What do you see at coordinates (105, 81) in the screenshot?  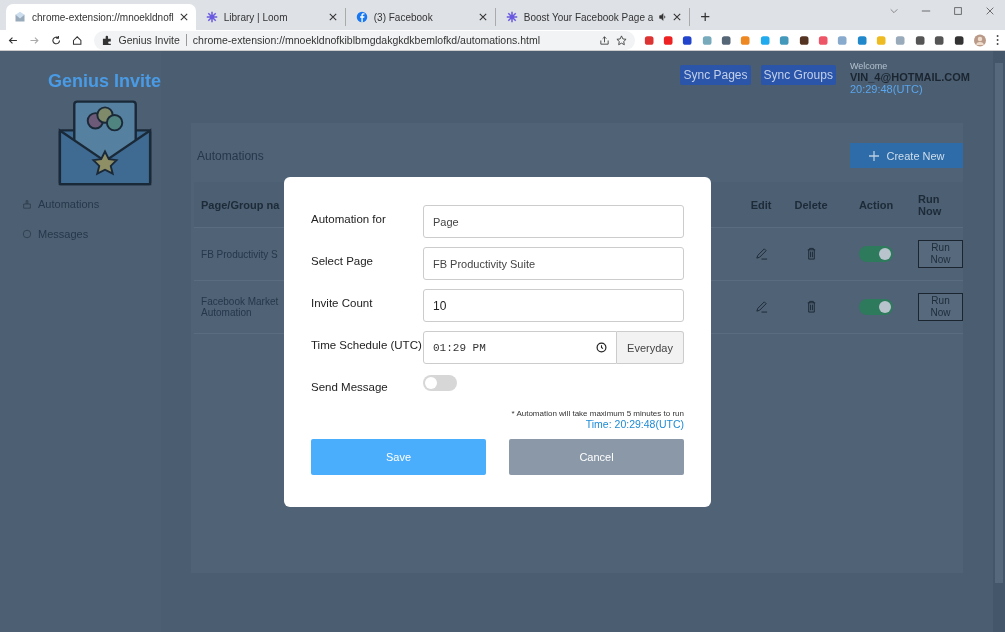 I see `brand-title: Genius Invite` at bounding box center [105, 81].